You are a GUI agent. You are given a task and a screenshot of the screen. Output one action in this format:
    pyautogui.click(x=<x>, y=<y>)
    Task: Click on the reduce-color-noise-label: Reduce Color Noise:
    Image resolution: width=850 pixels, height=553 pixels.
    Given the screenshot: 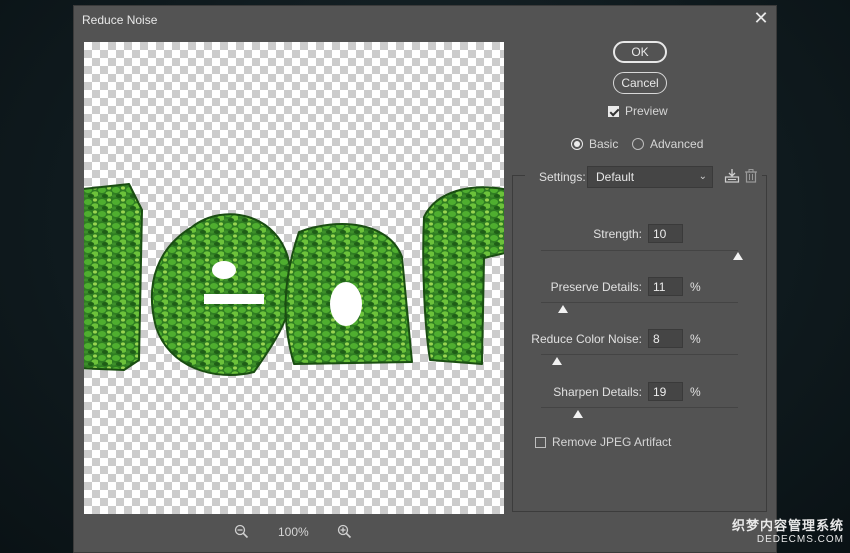 What is the action you would take?
    pyautogui.click(x=586, y=339)
    